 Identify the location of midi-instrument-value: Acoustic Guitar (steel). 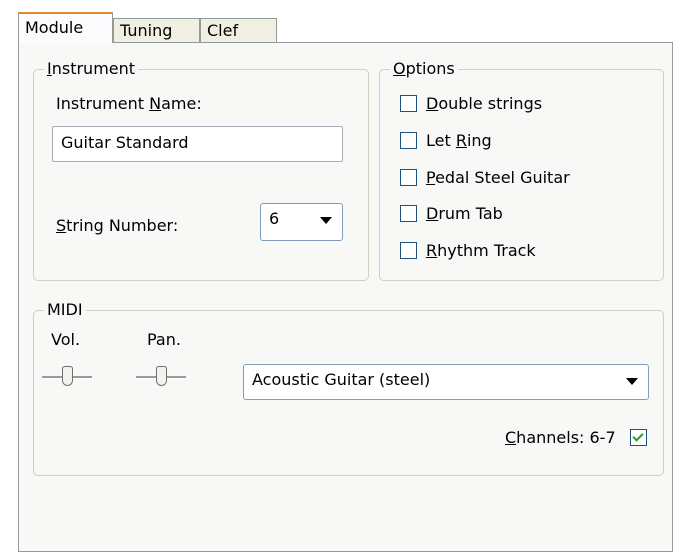
(341, 379).